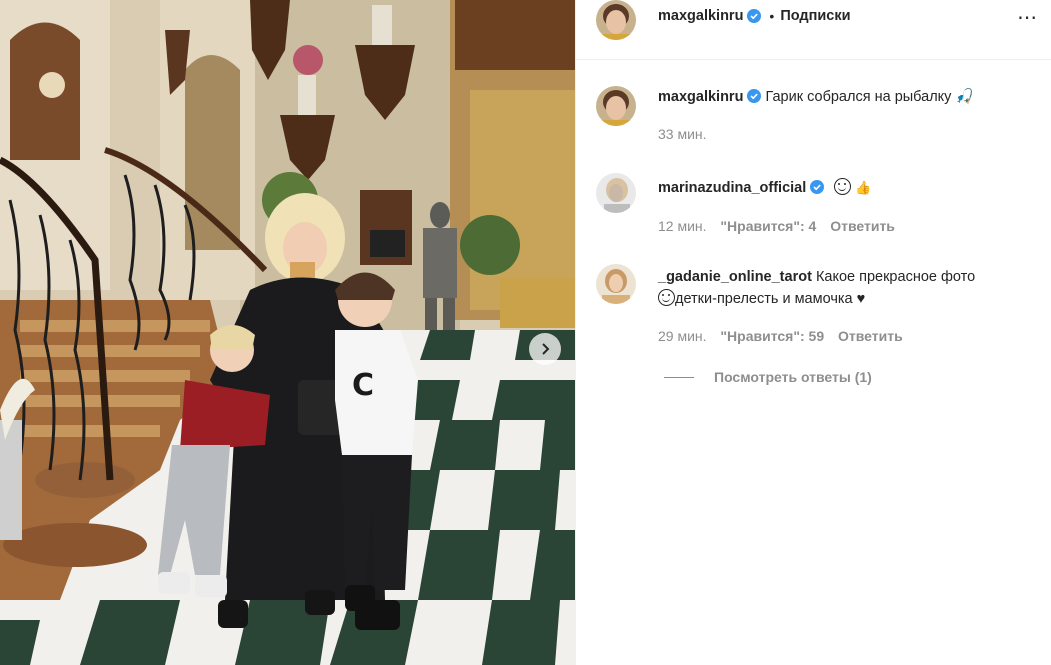  I want to click on header-user-line: maxgalkinru • Подписки, so click(754, 16).